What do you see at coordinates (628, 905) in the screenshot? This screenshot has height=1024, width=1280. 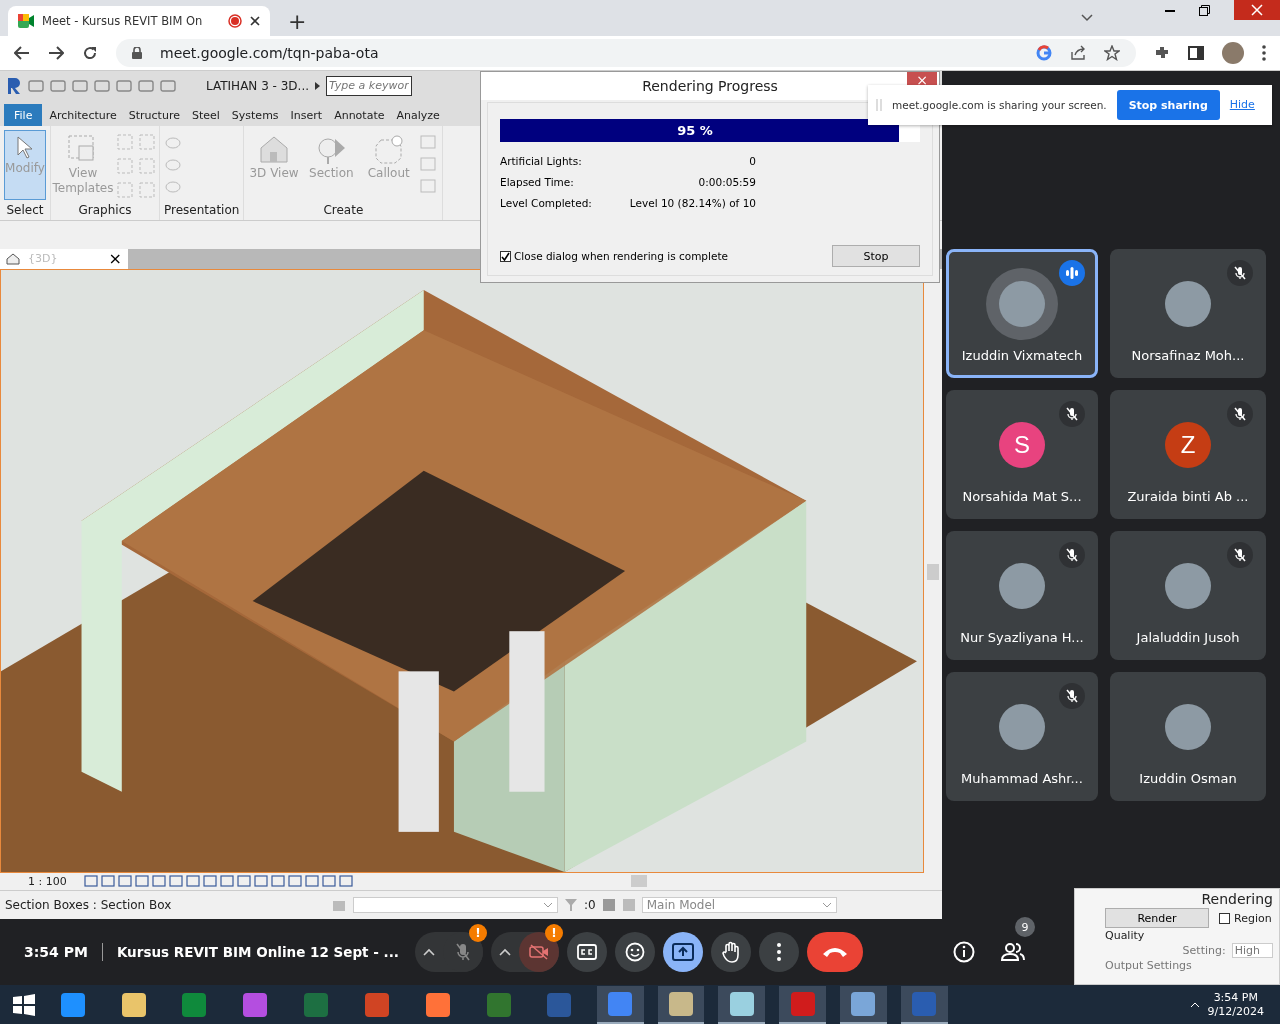 I see `design-option-icon` at bounding box center [628, 905].